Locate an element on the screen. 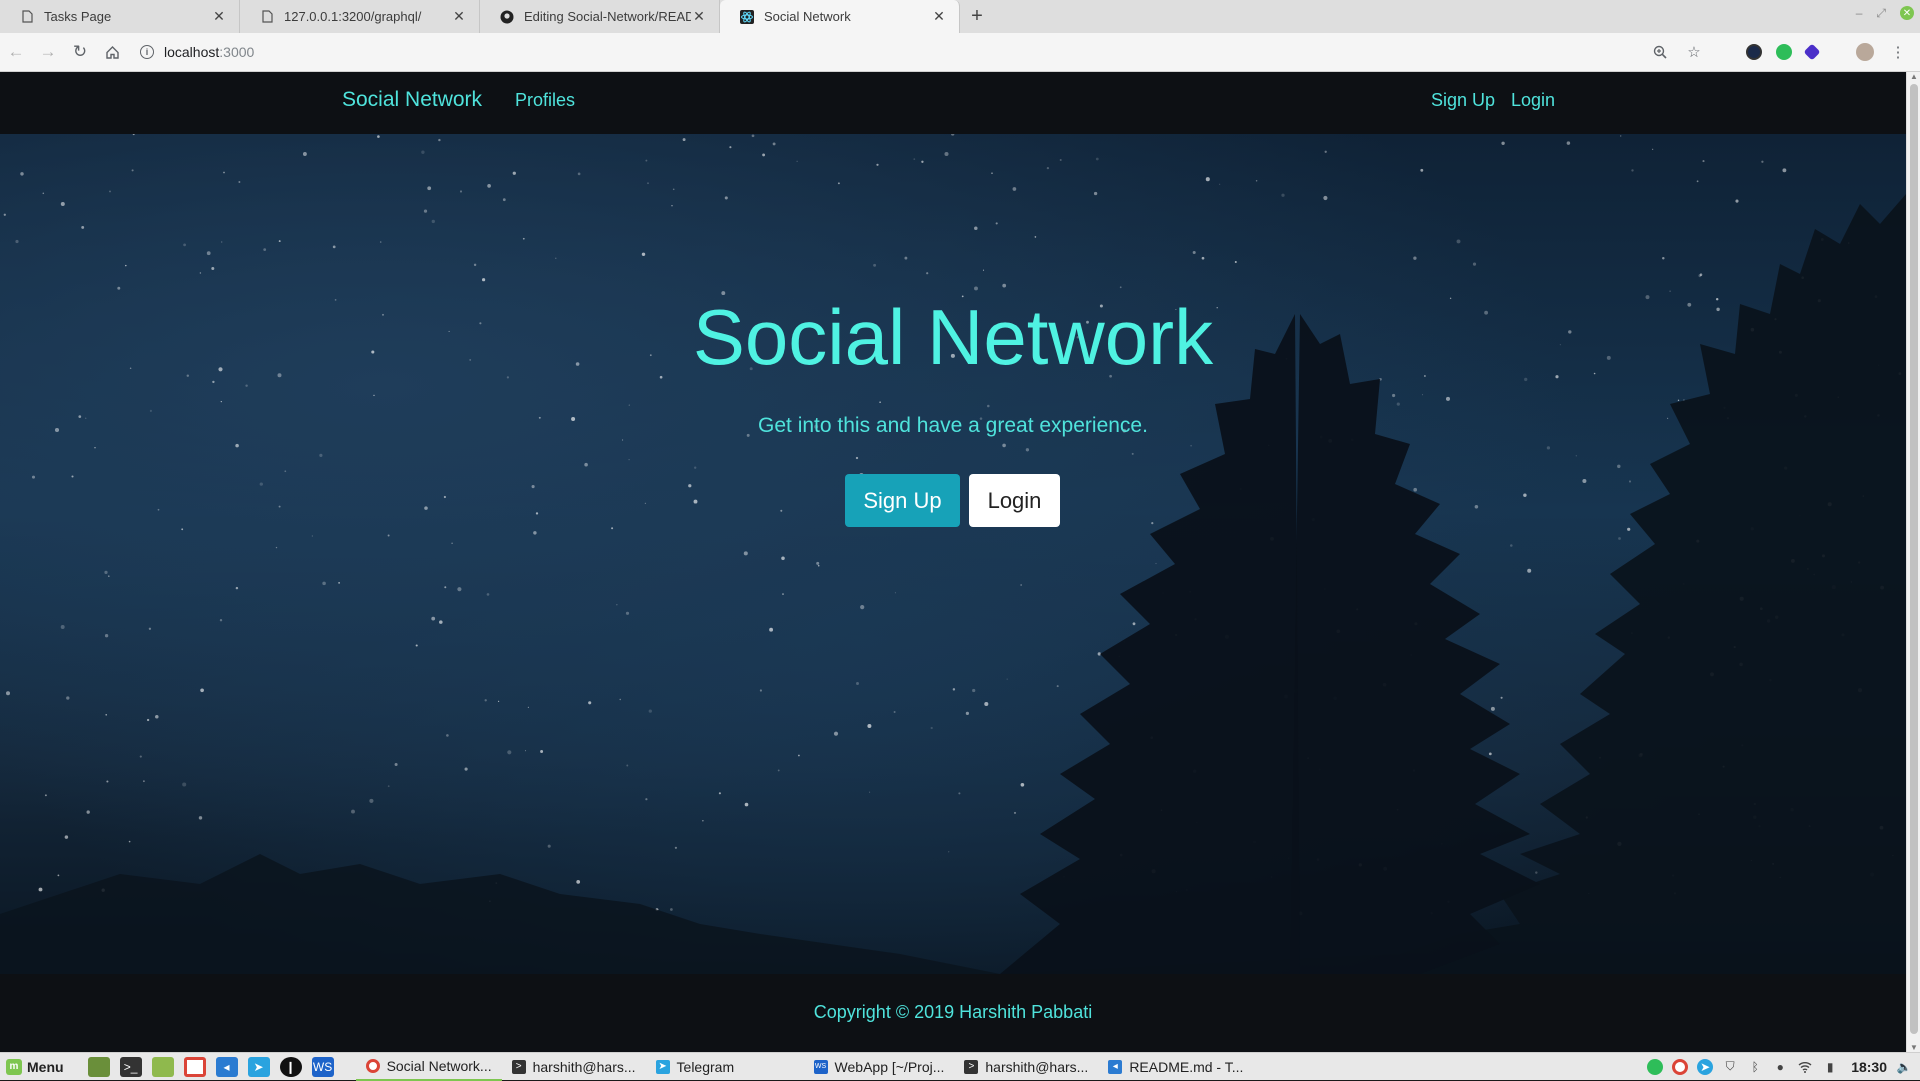  forward-arrow-icon: → is located at coordinates (48, 52).